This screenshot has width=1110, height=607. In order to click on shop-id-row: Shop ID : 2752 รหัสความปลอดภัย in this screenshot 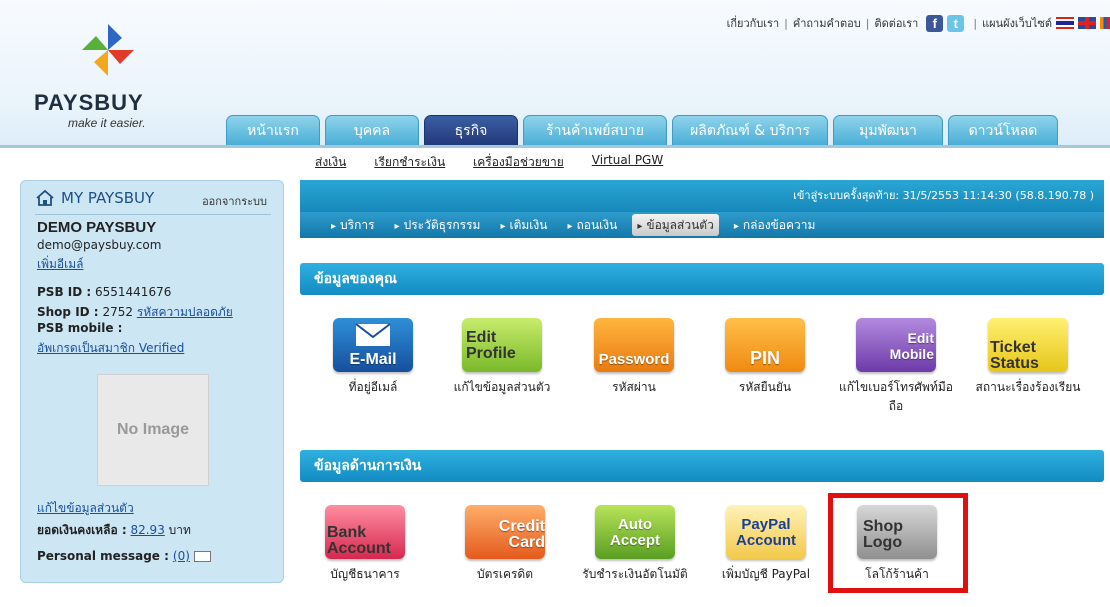, I will do `click(135, 312)`.